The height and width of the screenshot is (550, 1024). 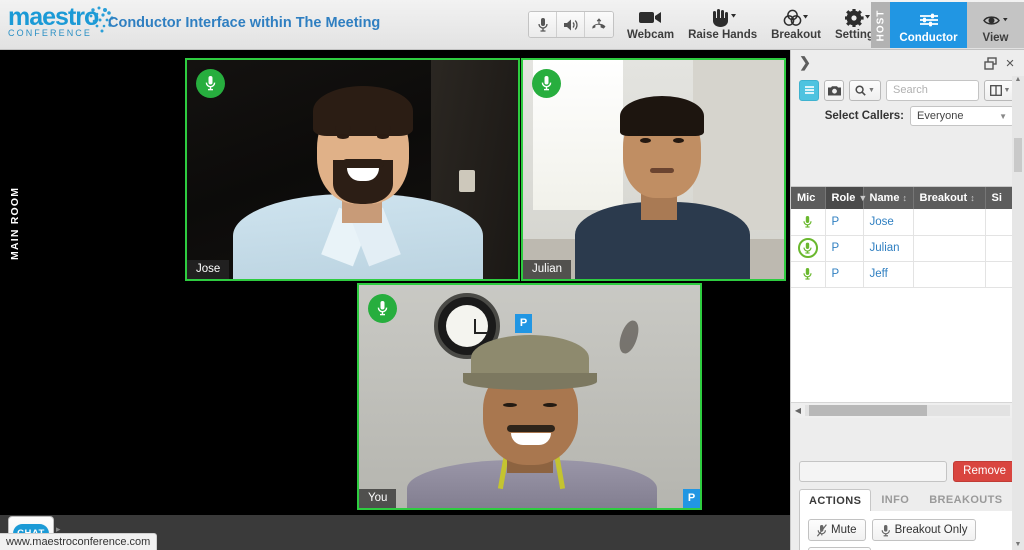 I want to click on breakout-button: Breakout, so click(x=796, y=25).